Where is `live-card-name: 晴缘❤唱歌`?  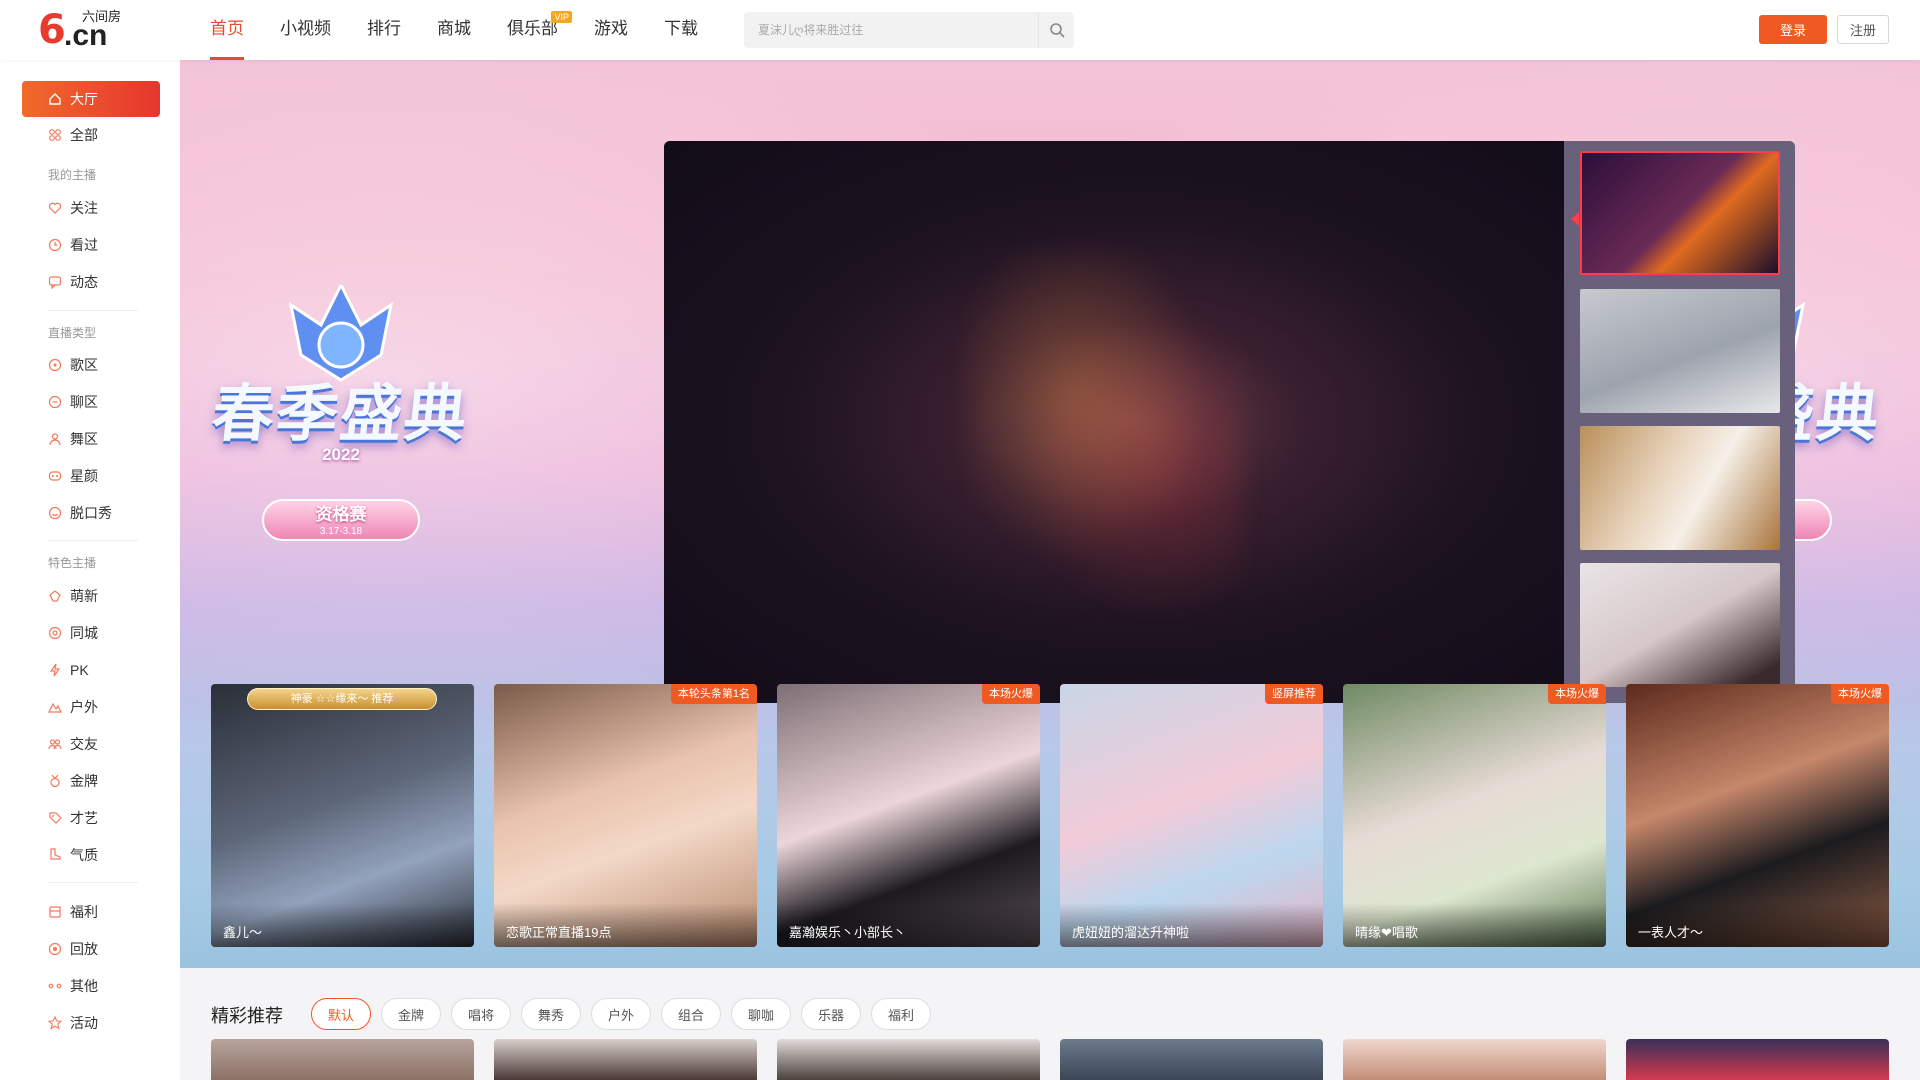 live-card-name: 晴缘❤唱歌 is located at coordinates (1474, 925).